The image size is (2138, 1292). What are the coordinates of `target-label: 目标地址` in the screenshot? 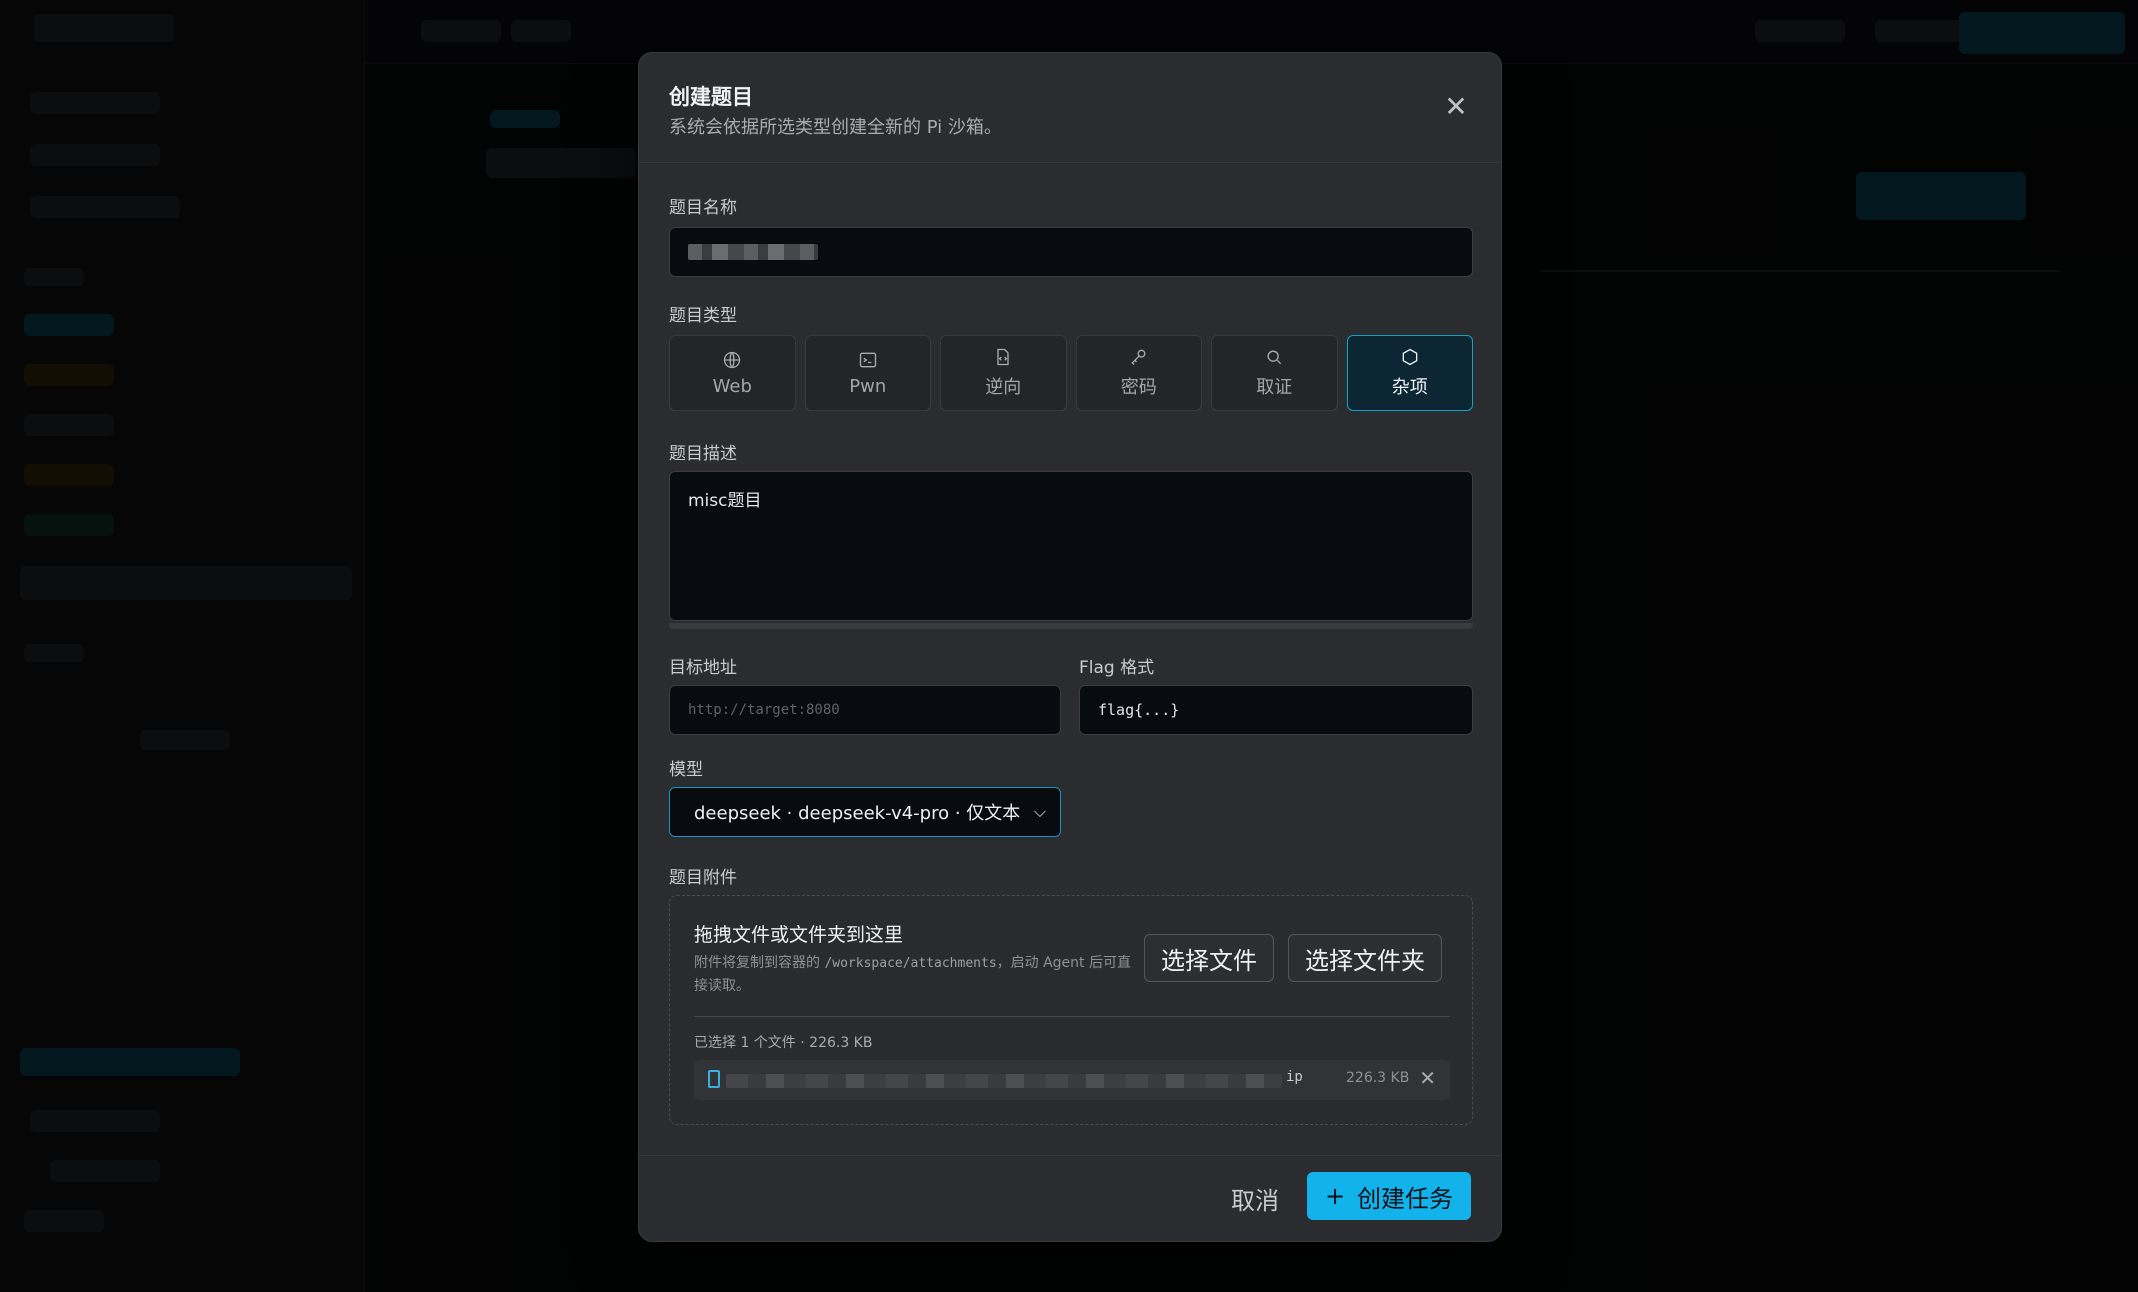 It's located at (703, 668).